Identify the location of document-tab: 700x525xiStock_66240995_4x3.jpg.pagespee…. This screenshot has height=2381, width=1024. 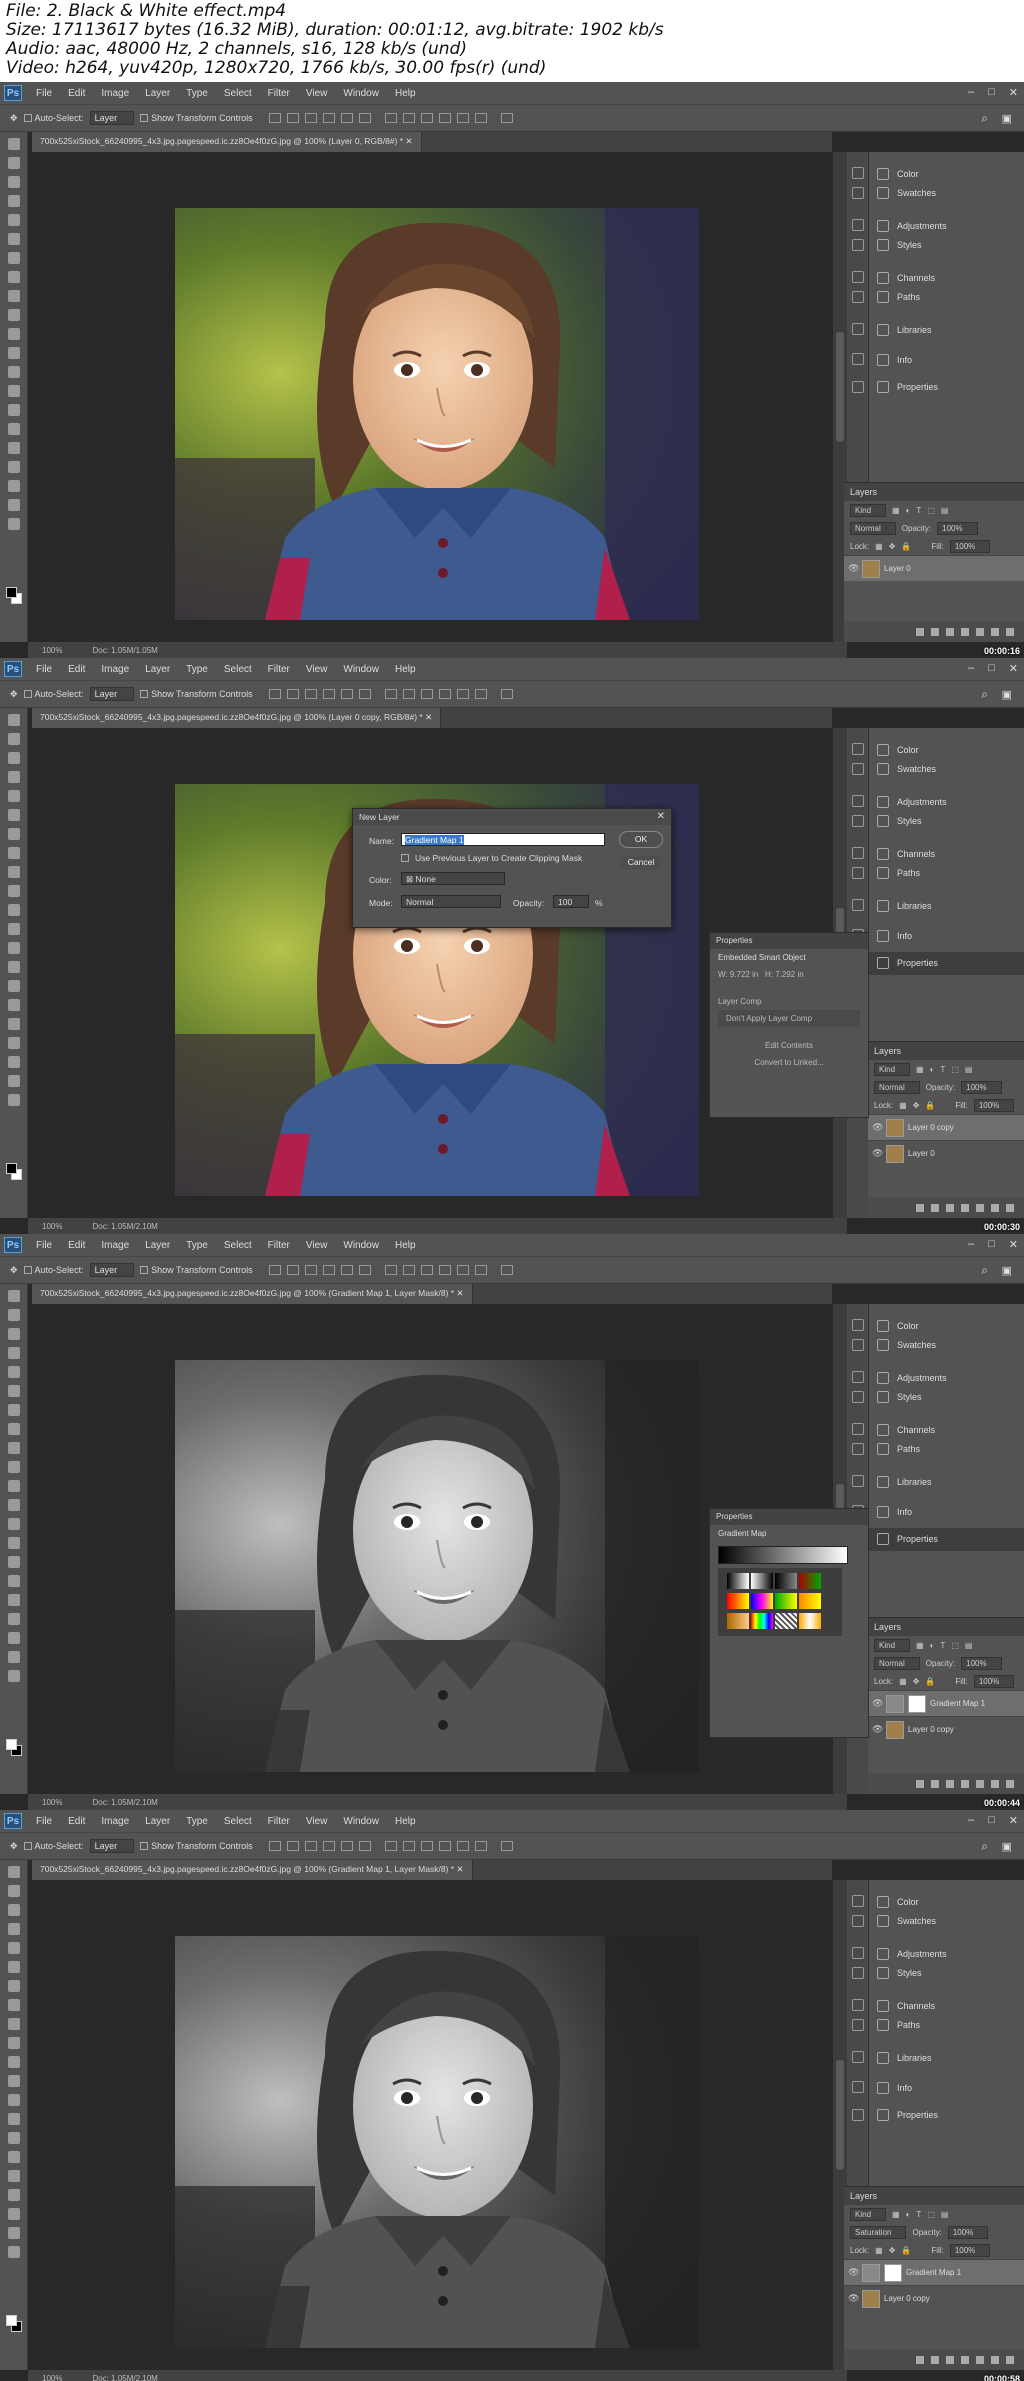
(237, 718).